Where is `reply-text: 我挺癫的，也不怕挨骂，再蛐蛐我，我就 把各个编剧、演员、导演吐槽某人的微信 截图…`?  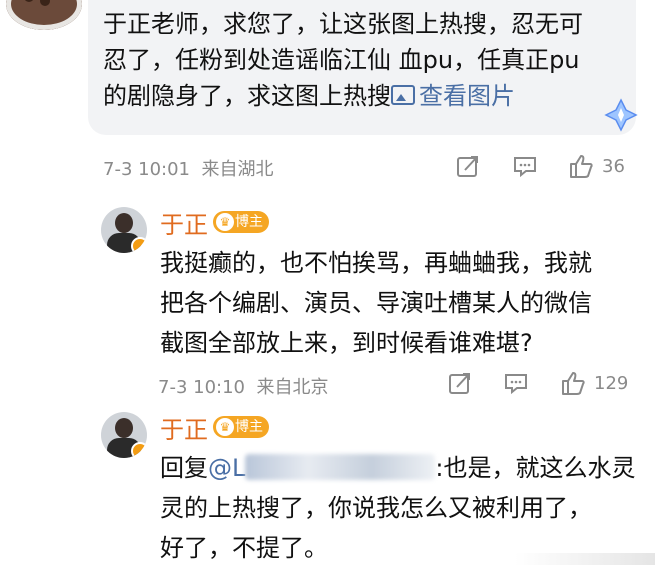 reply-text: 我挺癫的，也不怕挨骂，再蛐蛐我，我就 把各个编剧、演员、导演吐槽某人的微信 截图… is located at coordinates (376, 303).